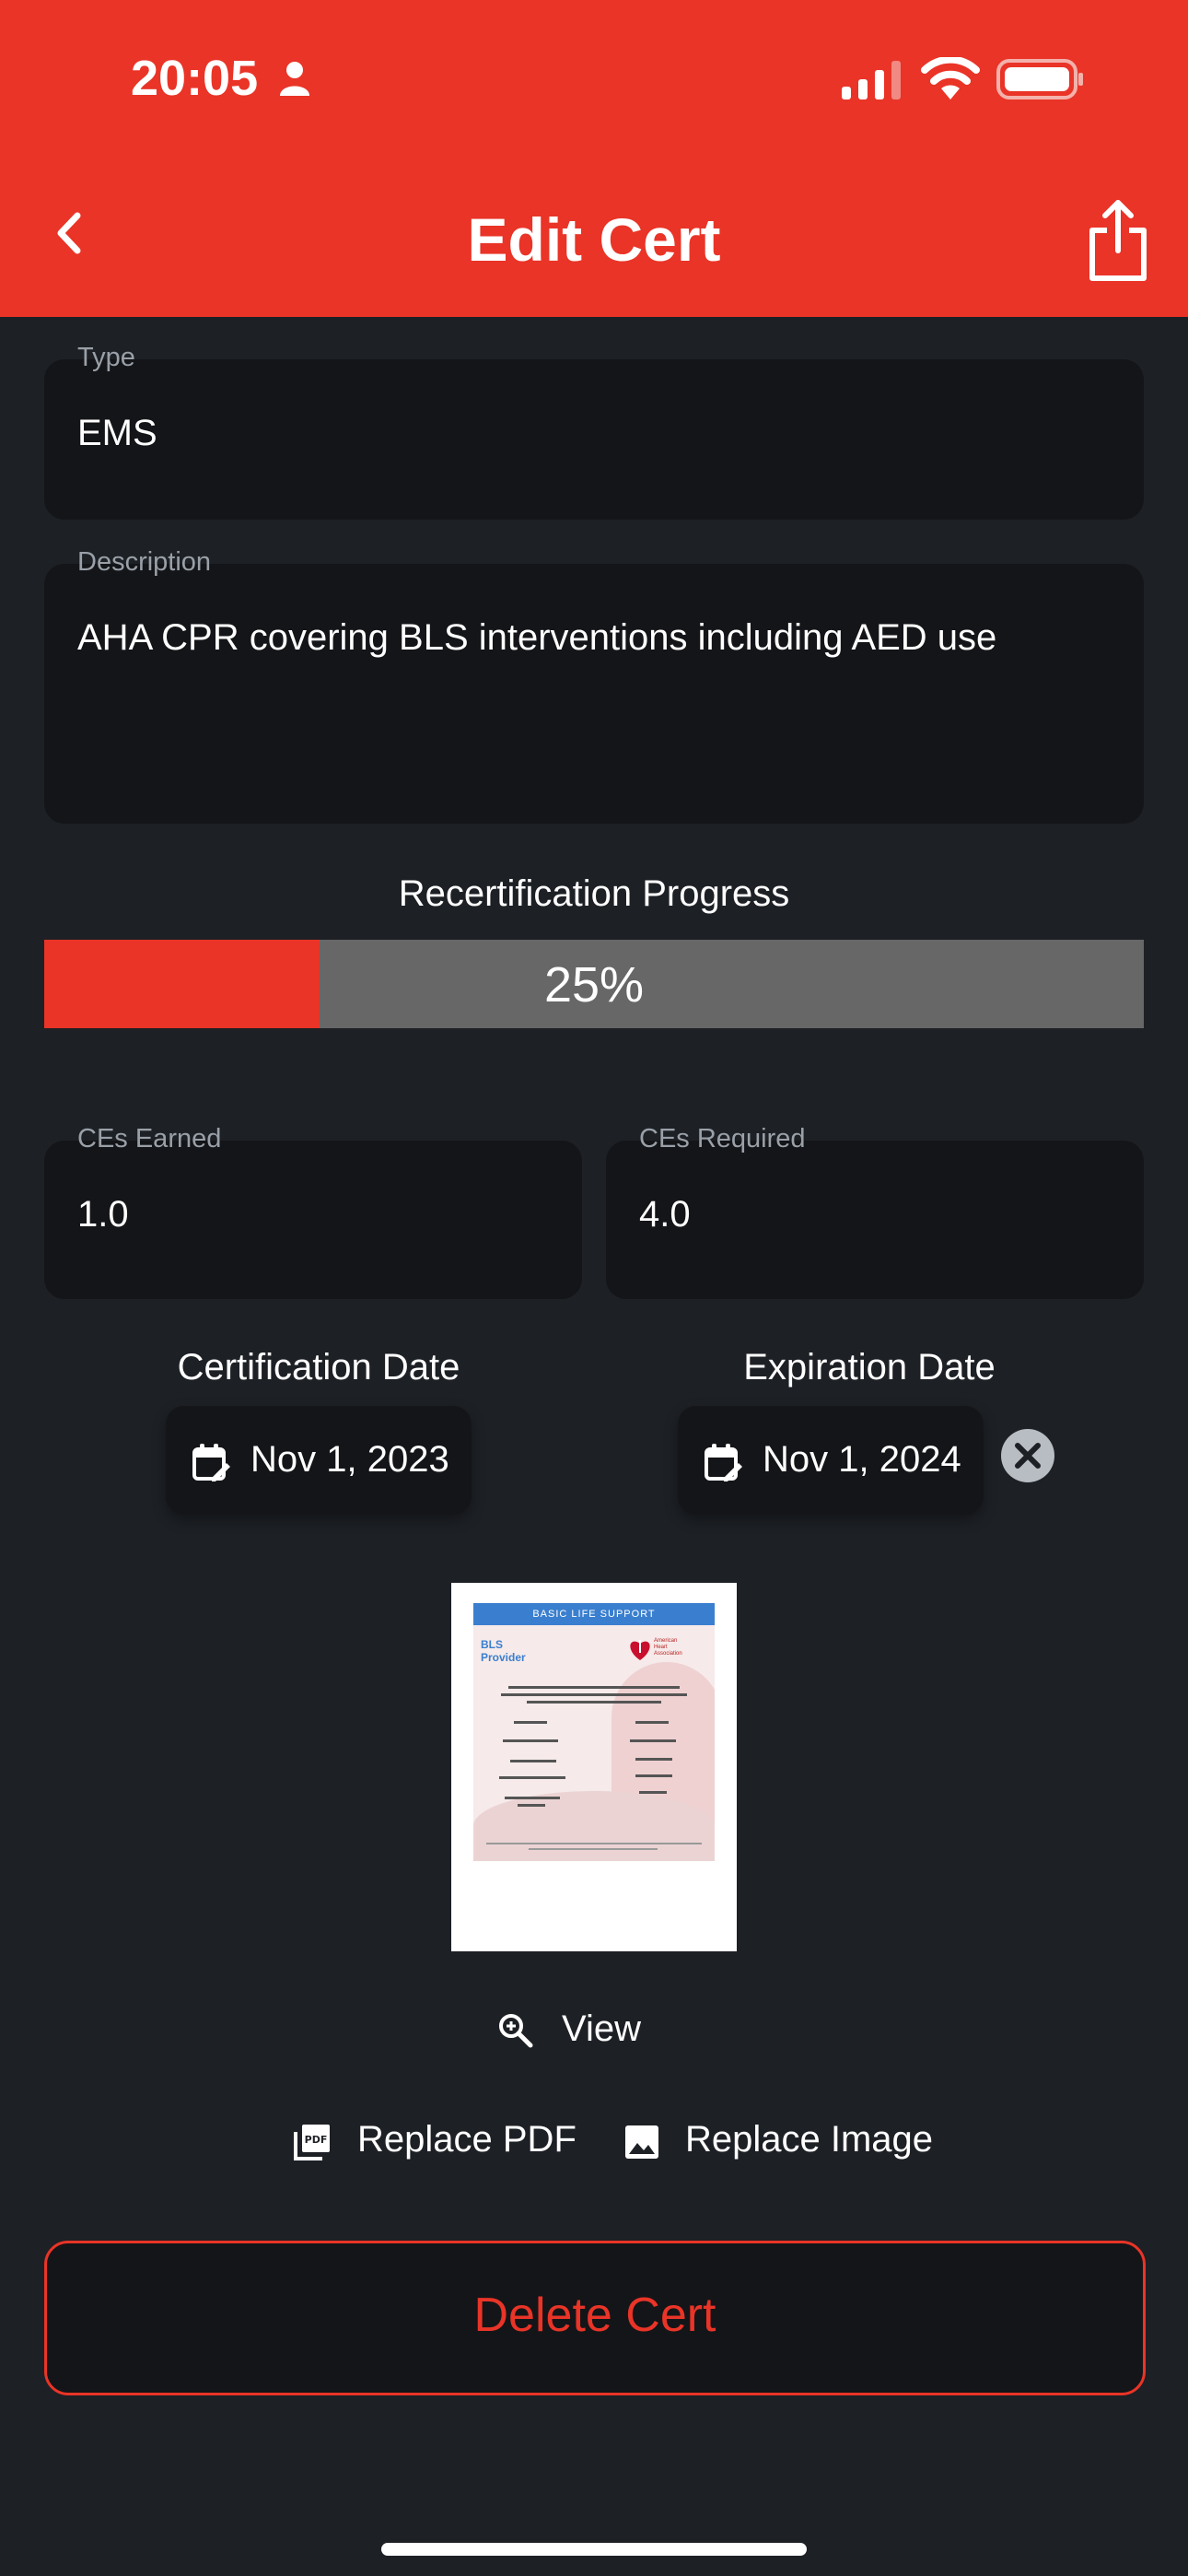  Describe the element at coordinates (149, 1138) in the screenshot. I see `ces-earned-label: CEs Earned` at that location.